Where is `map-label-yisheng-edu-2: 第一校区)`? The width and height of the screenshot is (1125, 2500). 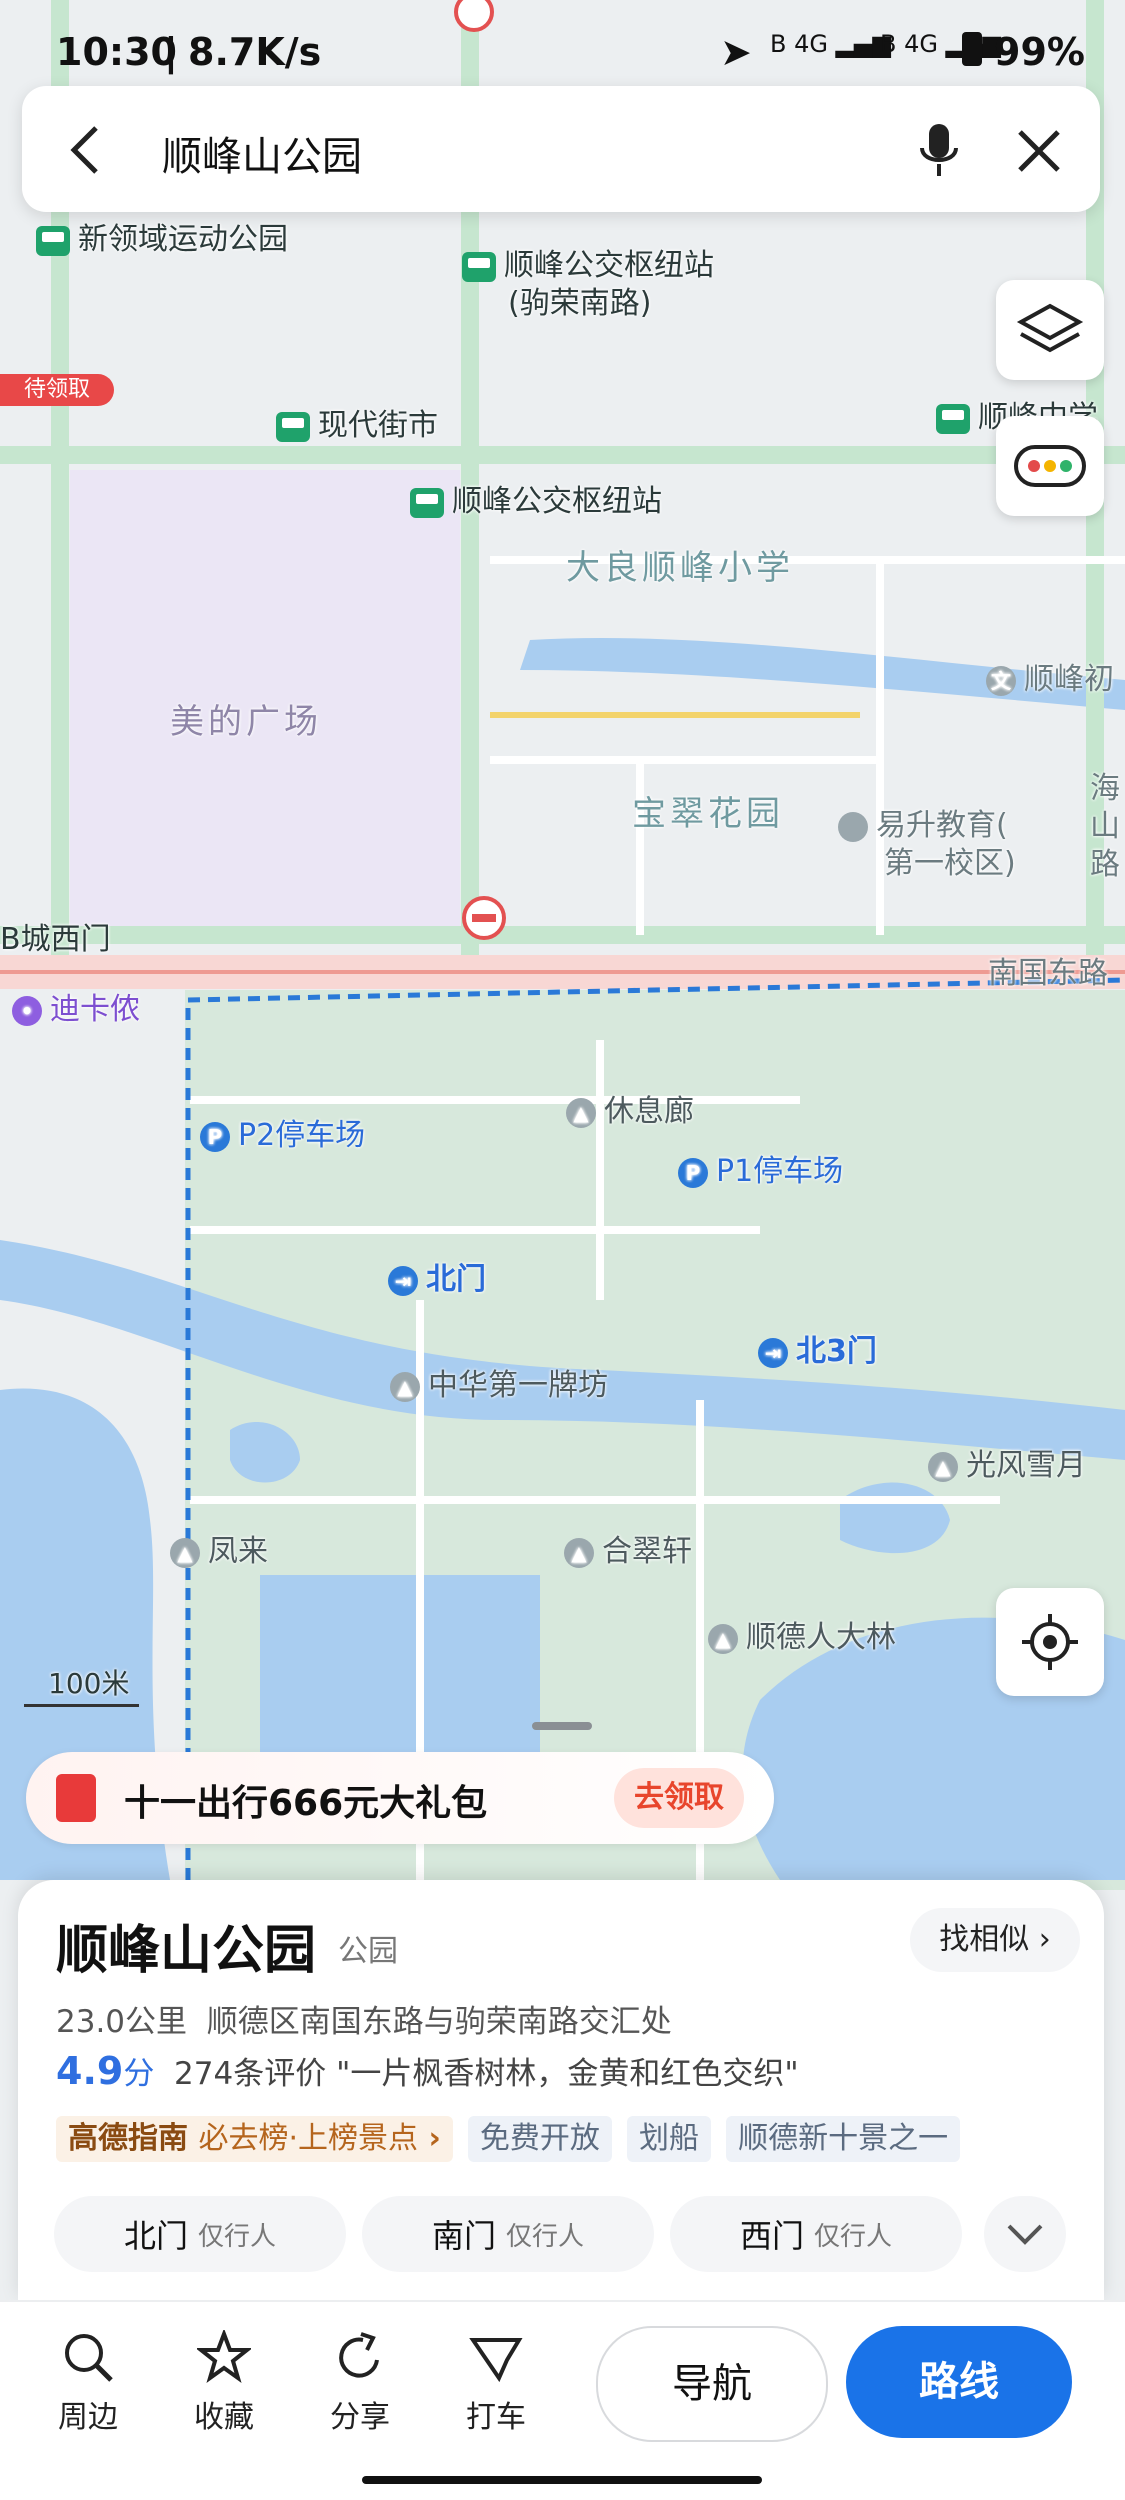 map-label-yisheng-edu-2: 第一校区) is located at coordinates (950, 863).